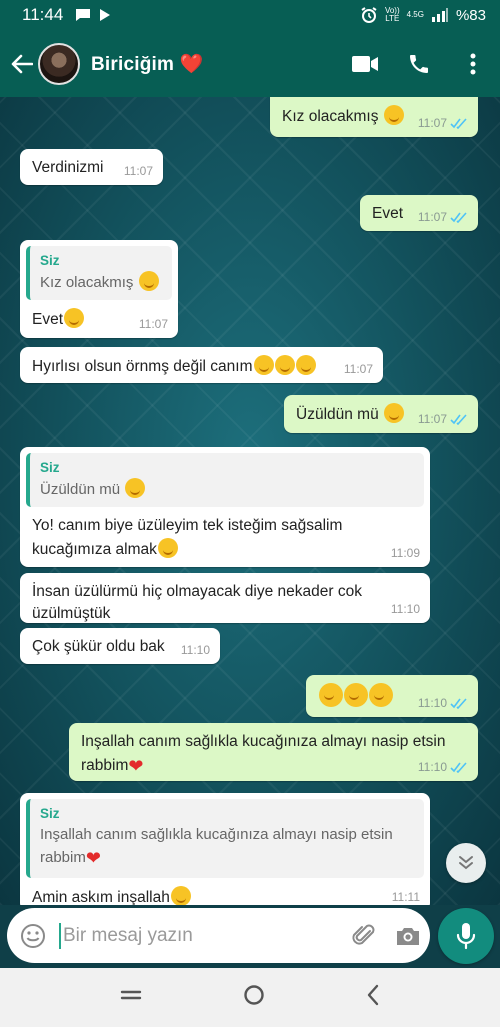 Image resolution: width=500 pixels, height=1027 pixels. I want to click on home-button, so click(254, 997).